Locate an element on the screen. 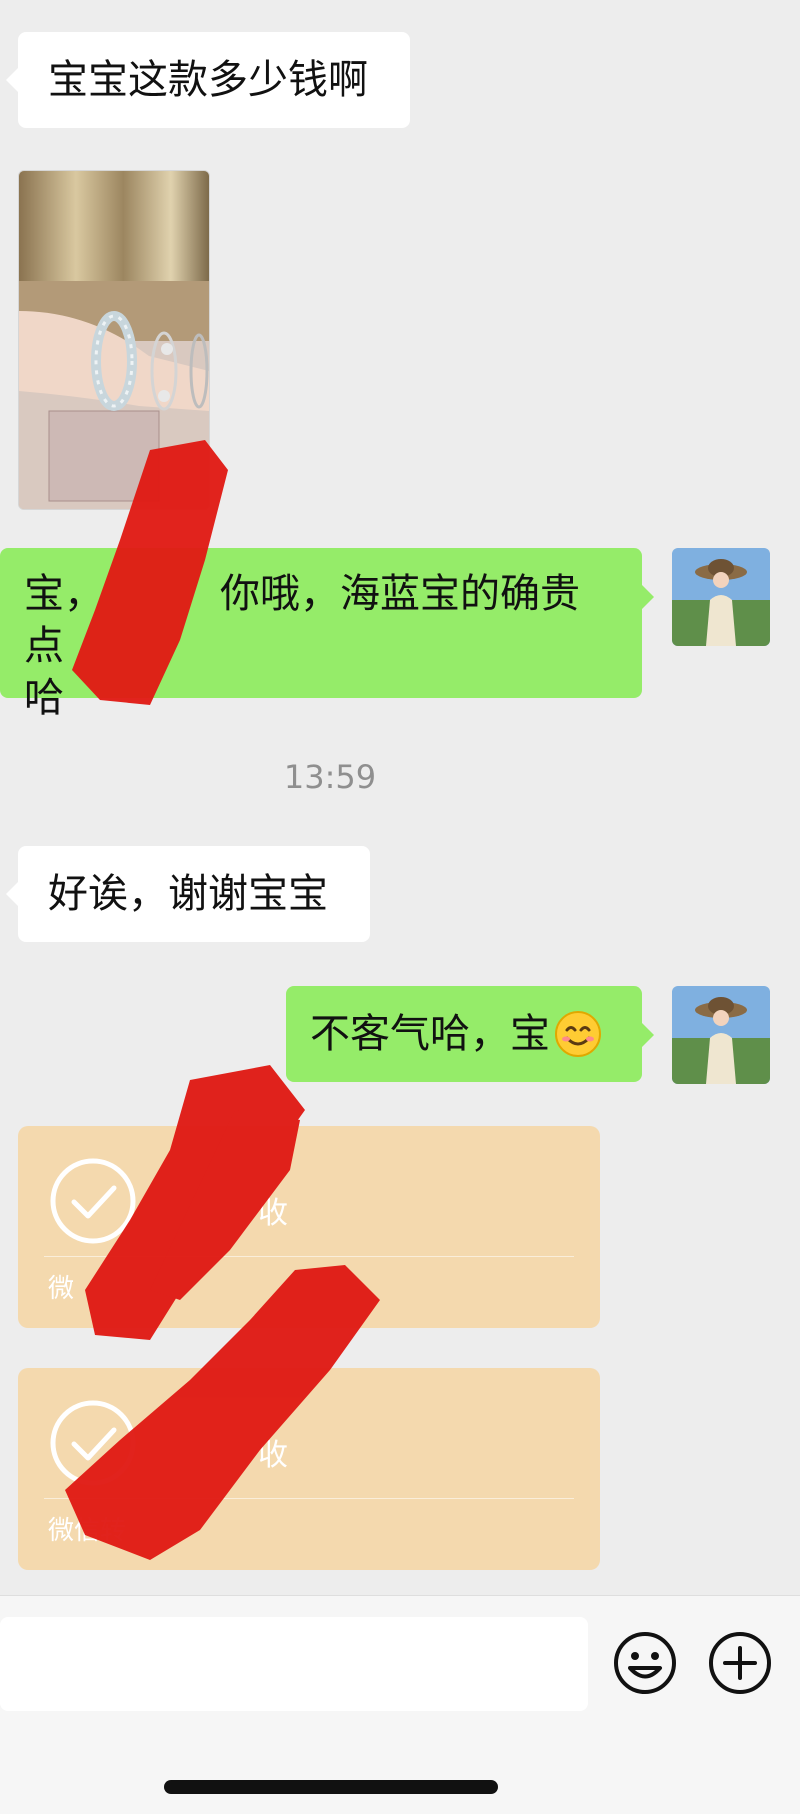 Image resolution: width=800 pixels, height=1814 pixels. message-text-line: 哈 is located at coordinates (44, 698).